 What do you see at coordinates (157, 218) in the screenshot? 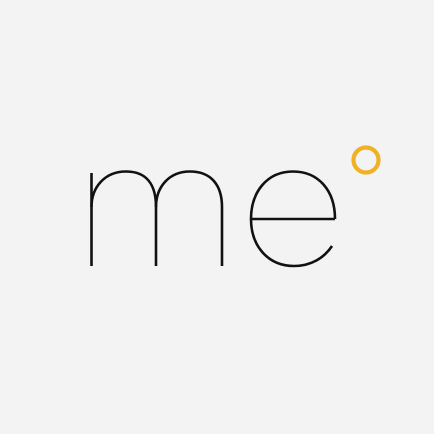
I see `letter-m` at bounding box center [157, 218].